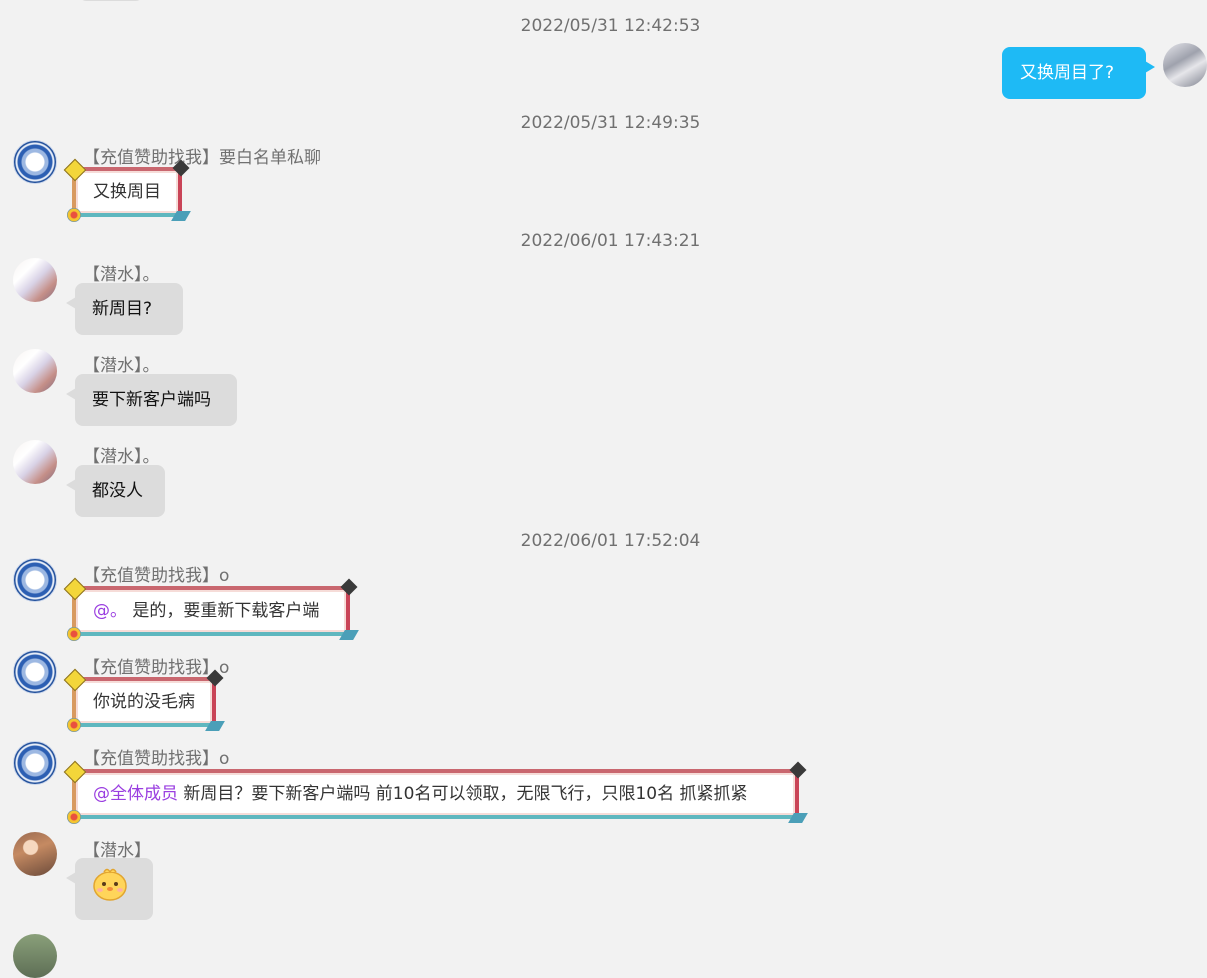 The image size is (1207, 978). Describe the element at coordinates (111, 0) in the screenshot. I see `partial-message-bubble` at that location.